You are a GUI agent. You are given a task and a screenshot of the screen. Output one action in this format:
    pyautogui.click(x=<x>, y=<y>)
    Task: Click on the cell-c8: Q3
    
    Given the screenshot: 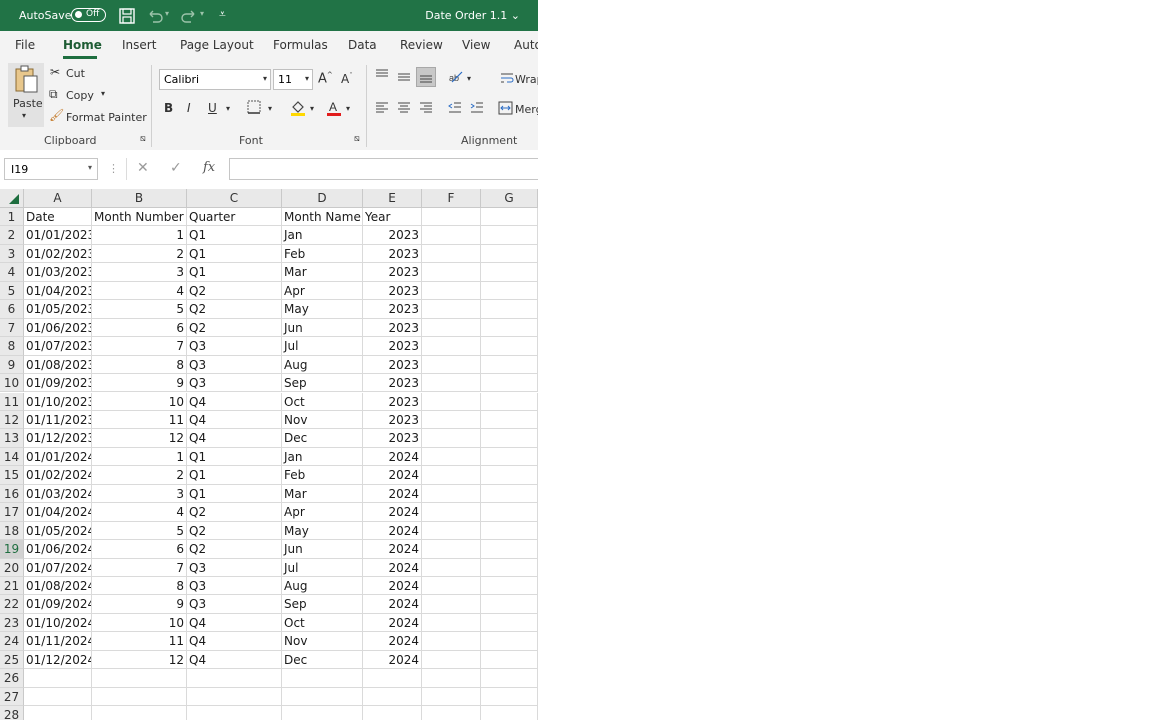 What is the action you would take?
    pyautogui.click(x=234, y=346)
    